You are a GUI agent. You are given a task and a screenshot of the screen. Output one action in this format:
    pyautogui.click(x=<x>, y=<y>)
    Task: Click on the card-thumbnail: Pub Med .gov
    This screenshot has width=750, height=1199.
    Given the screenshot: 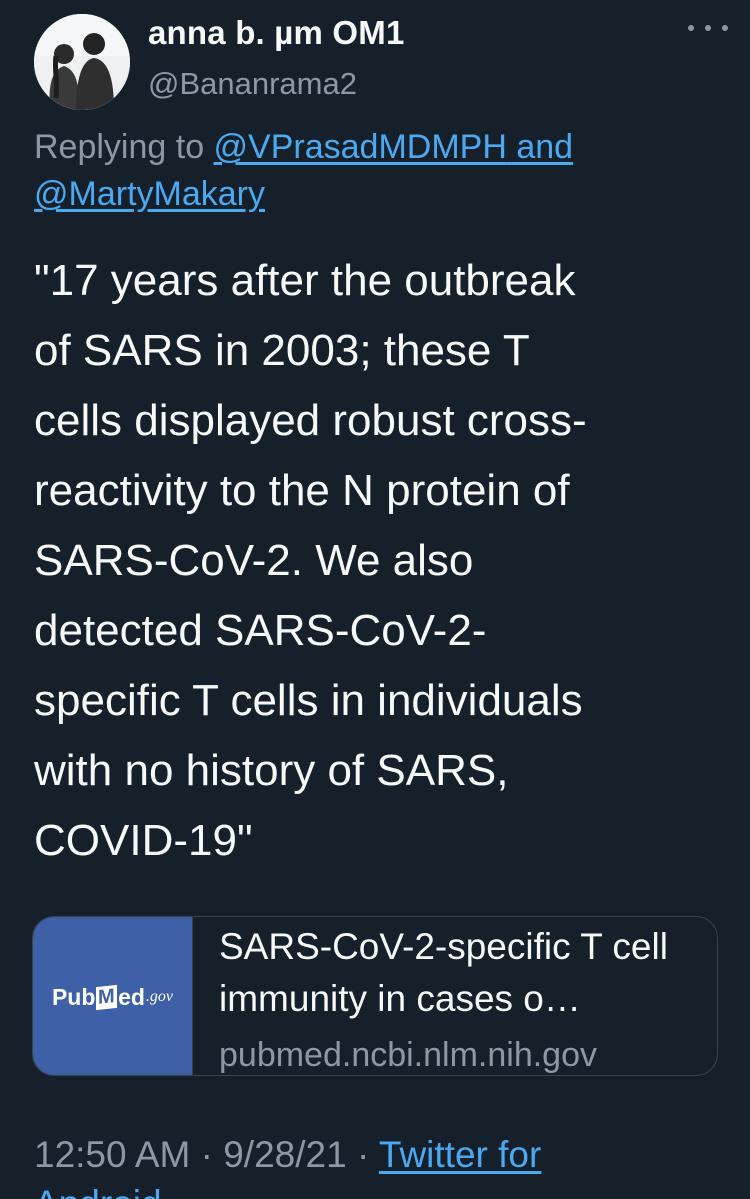 What is the action you would take?
    pyautogui.click(x=113, y=996)
    